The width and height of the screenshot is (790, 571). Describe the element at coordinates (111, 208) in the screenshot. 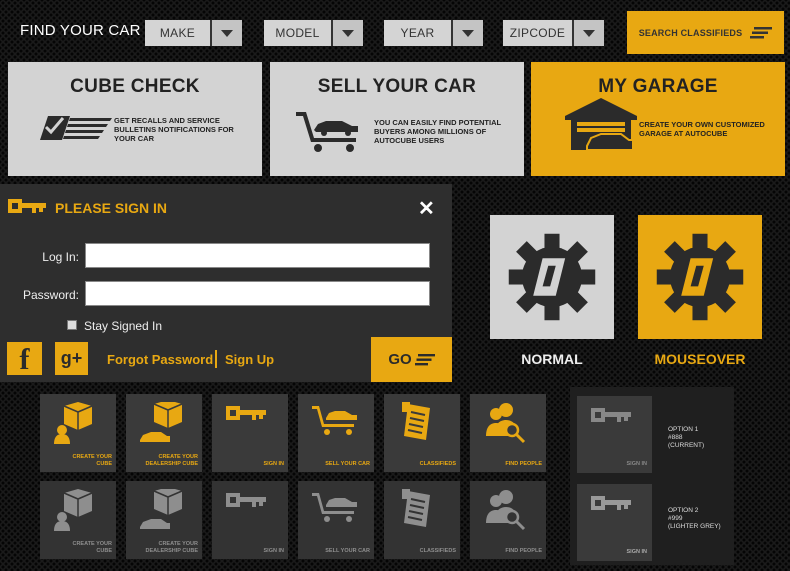

I see `sign-in-title: PLEASE SIGN IN` at that location.